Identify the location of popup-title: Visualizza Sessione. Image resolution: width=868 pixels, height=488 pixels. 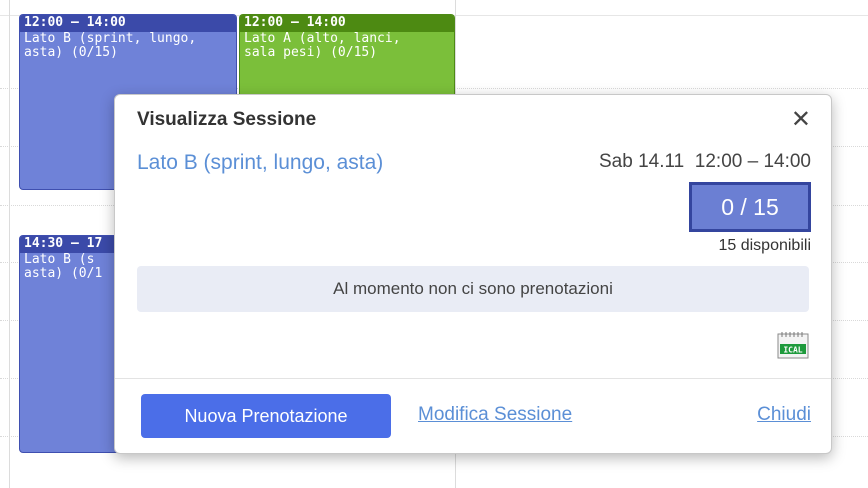
(227, 119).